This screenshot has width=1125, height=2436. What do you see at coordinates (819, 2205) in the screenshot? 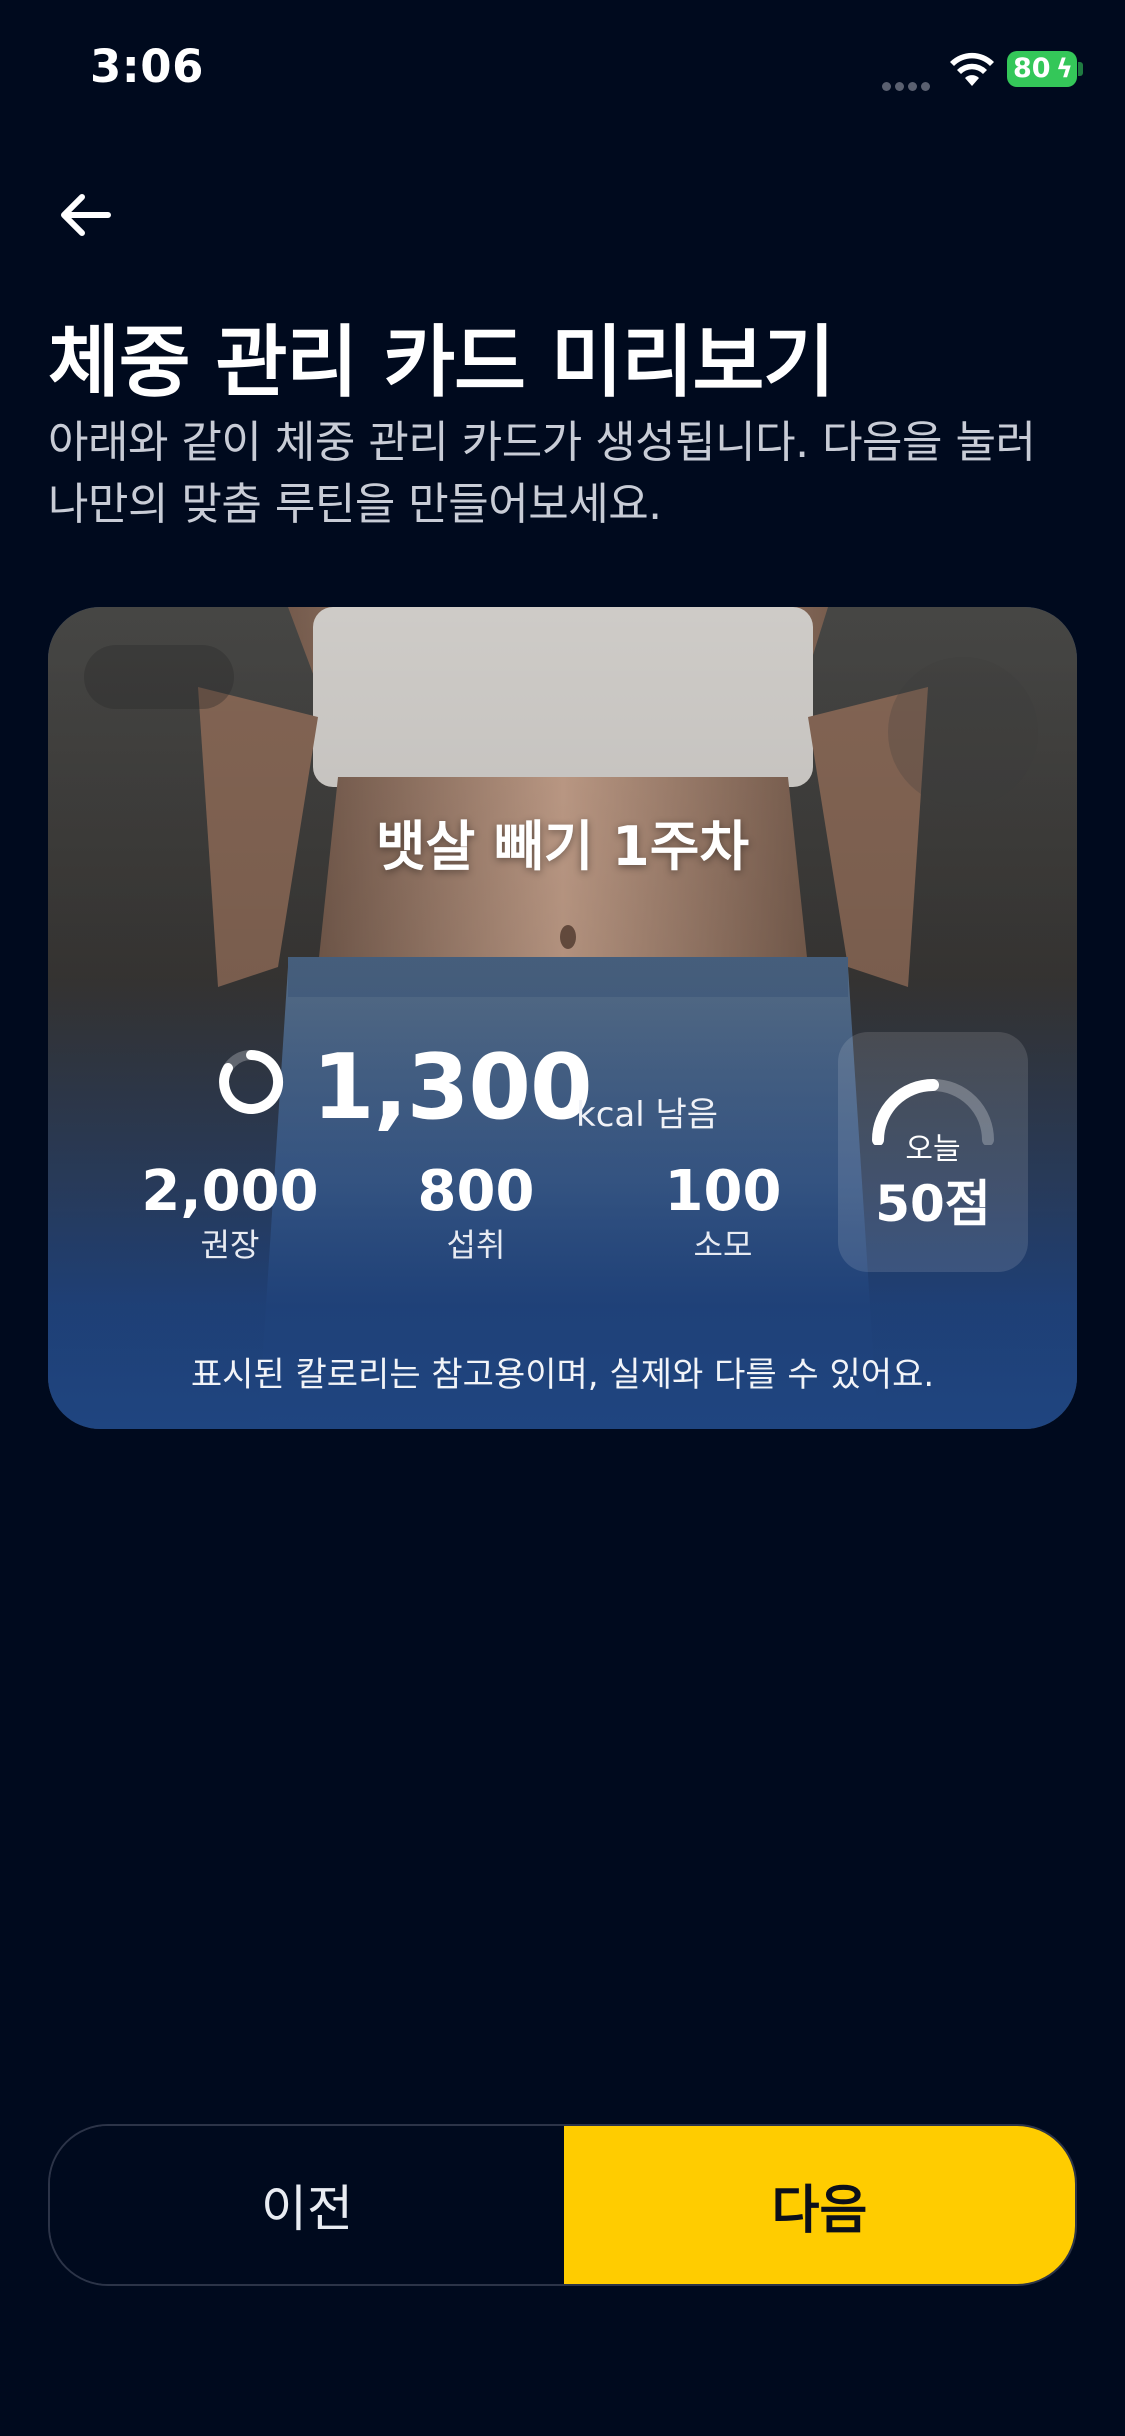
I see `next-button: 다음` at bounding box center [819, 2205].